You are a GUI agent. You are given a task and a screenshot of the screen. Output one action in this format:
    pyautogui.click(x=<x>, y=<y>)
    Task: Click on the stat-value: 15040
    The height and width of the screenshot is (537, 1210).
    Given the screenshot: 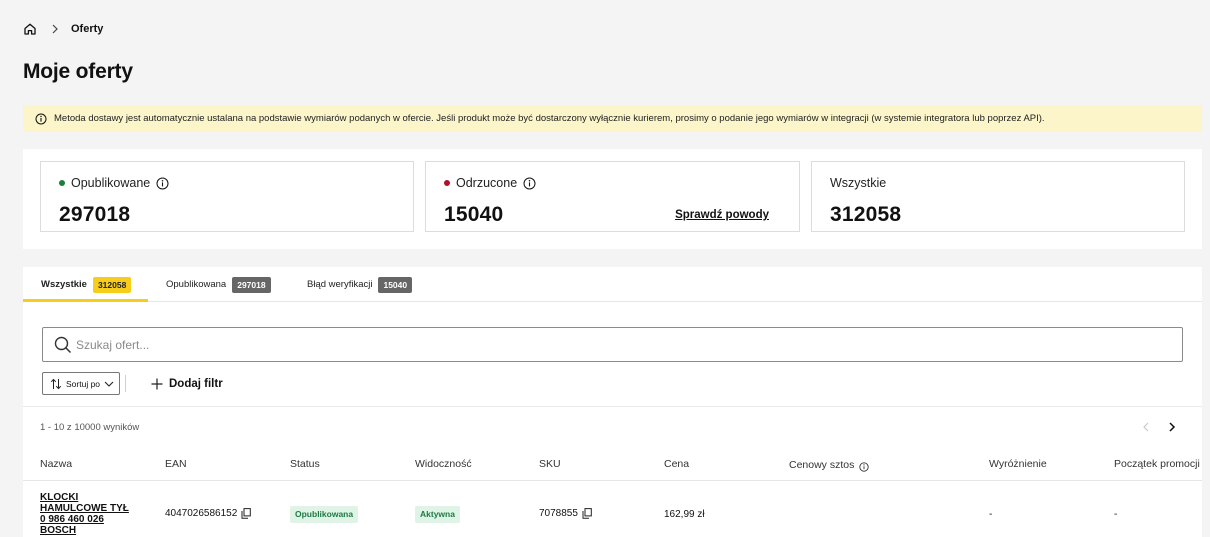 What is the action you would take?
    pyautogui.click(x=474, y=214)
    